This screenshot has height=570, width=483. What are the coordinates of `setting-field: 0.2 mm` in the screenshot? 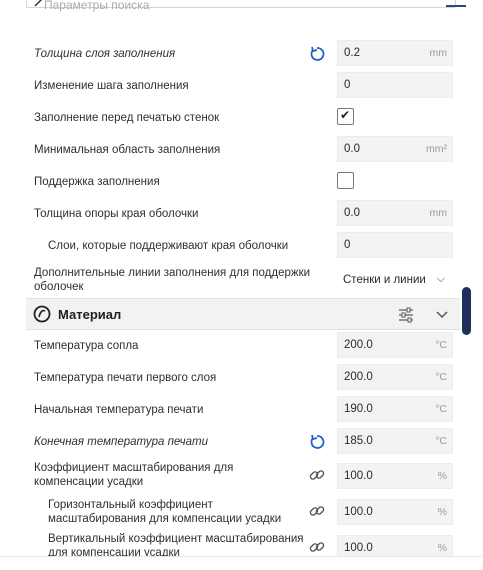 It's located at (395, 53).